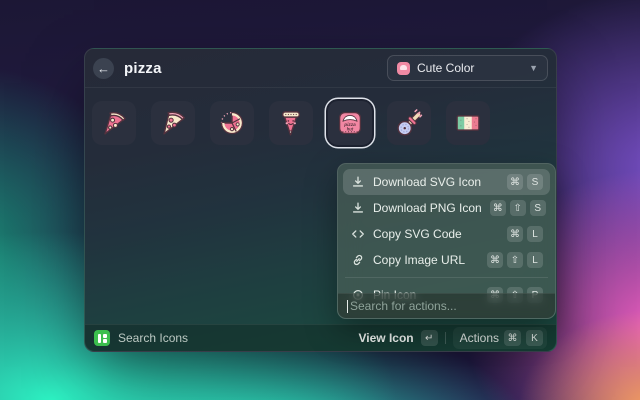 This screenshot has width=640, height=400. I want to click on app-name-label: Search Icons, so click(153, 338).